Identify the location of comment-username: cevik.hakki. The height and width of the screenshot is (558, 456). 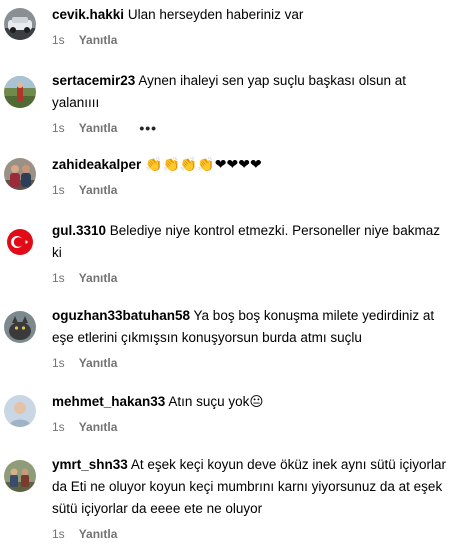
(88, 14).